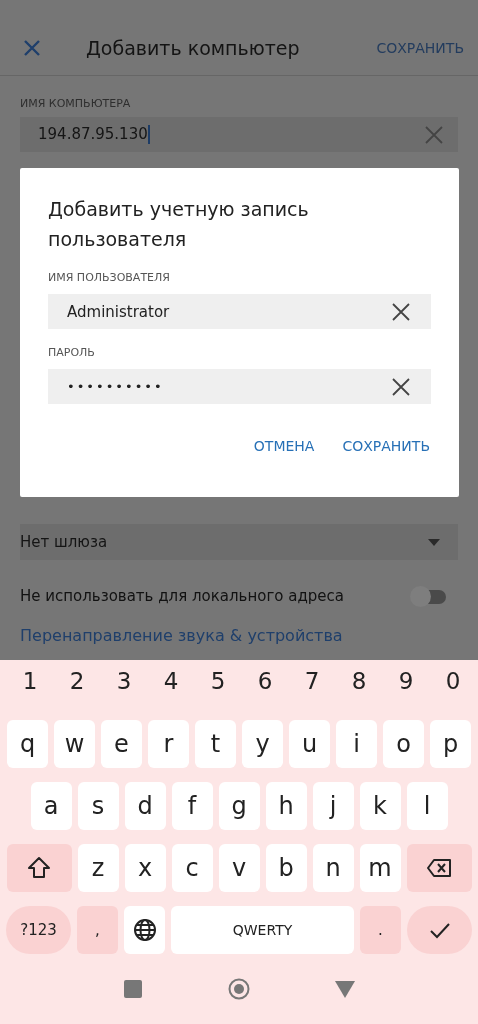 This screenshot has width=478, height=1024. What do you see at coordinates (386, 446) in the screenshot?
I see `save-button: СОХРАНИТЬ` at bounding box center [386, 446].